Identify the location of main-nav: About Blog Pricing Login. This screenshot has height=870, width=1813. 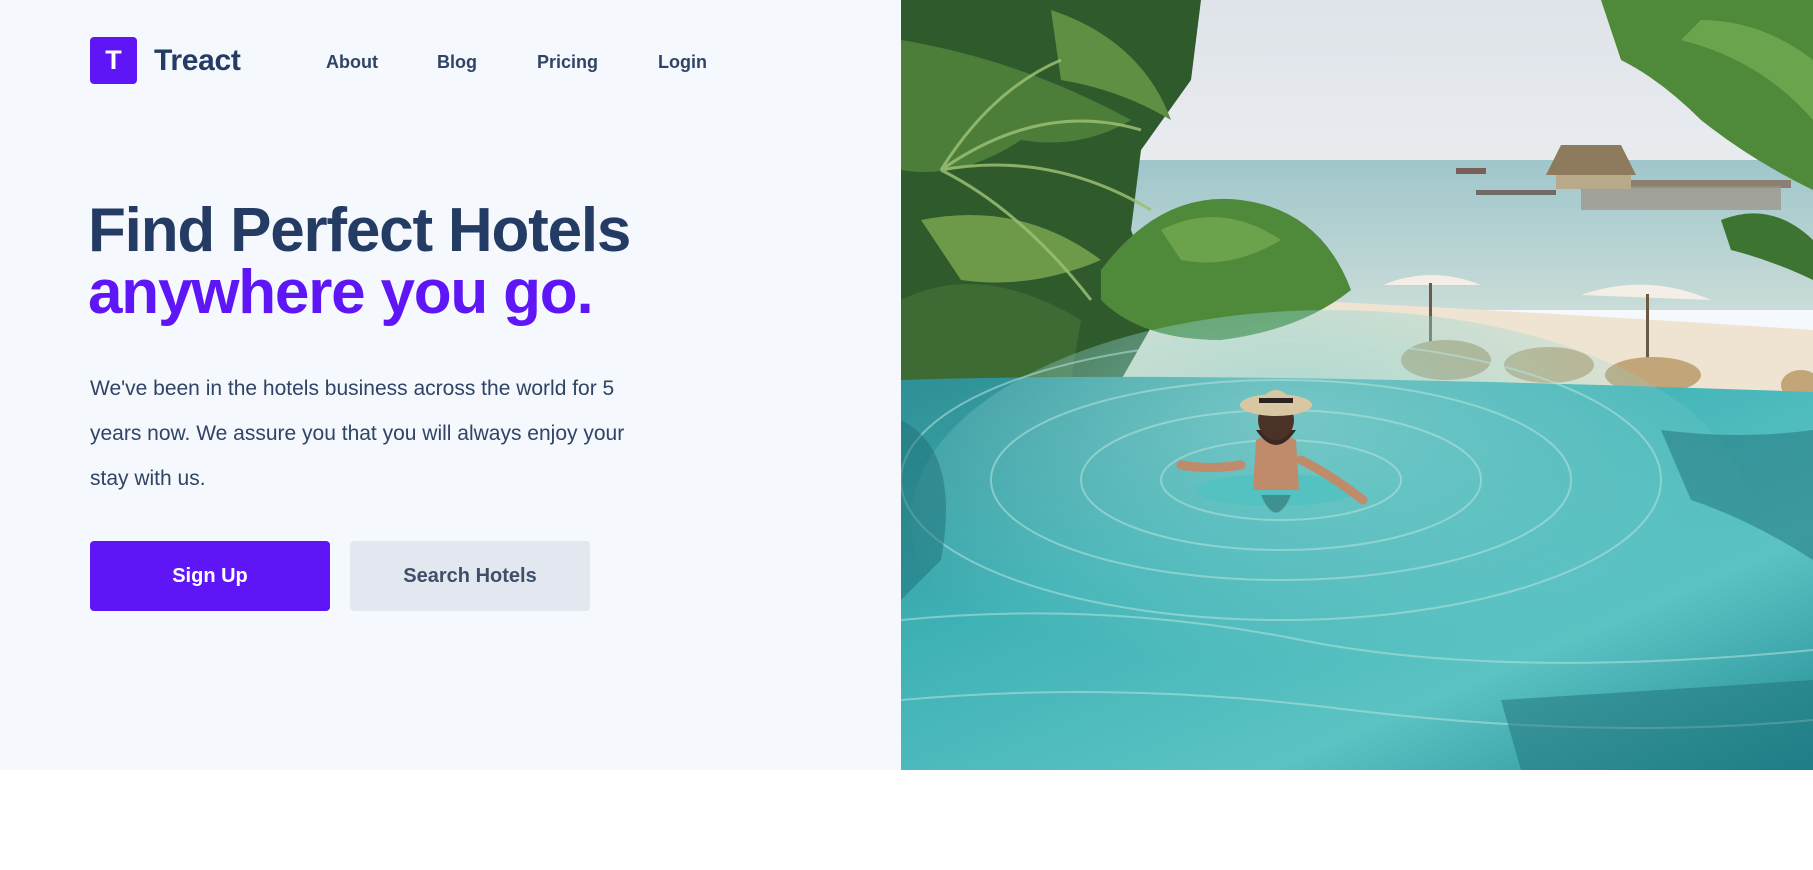
(546, 62).